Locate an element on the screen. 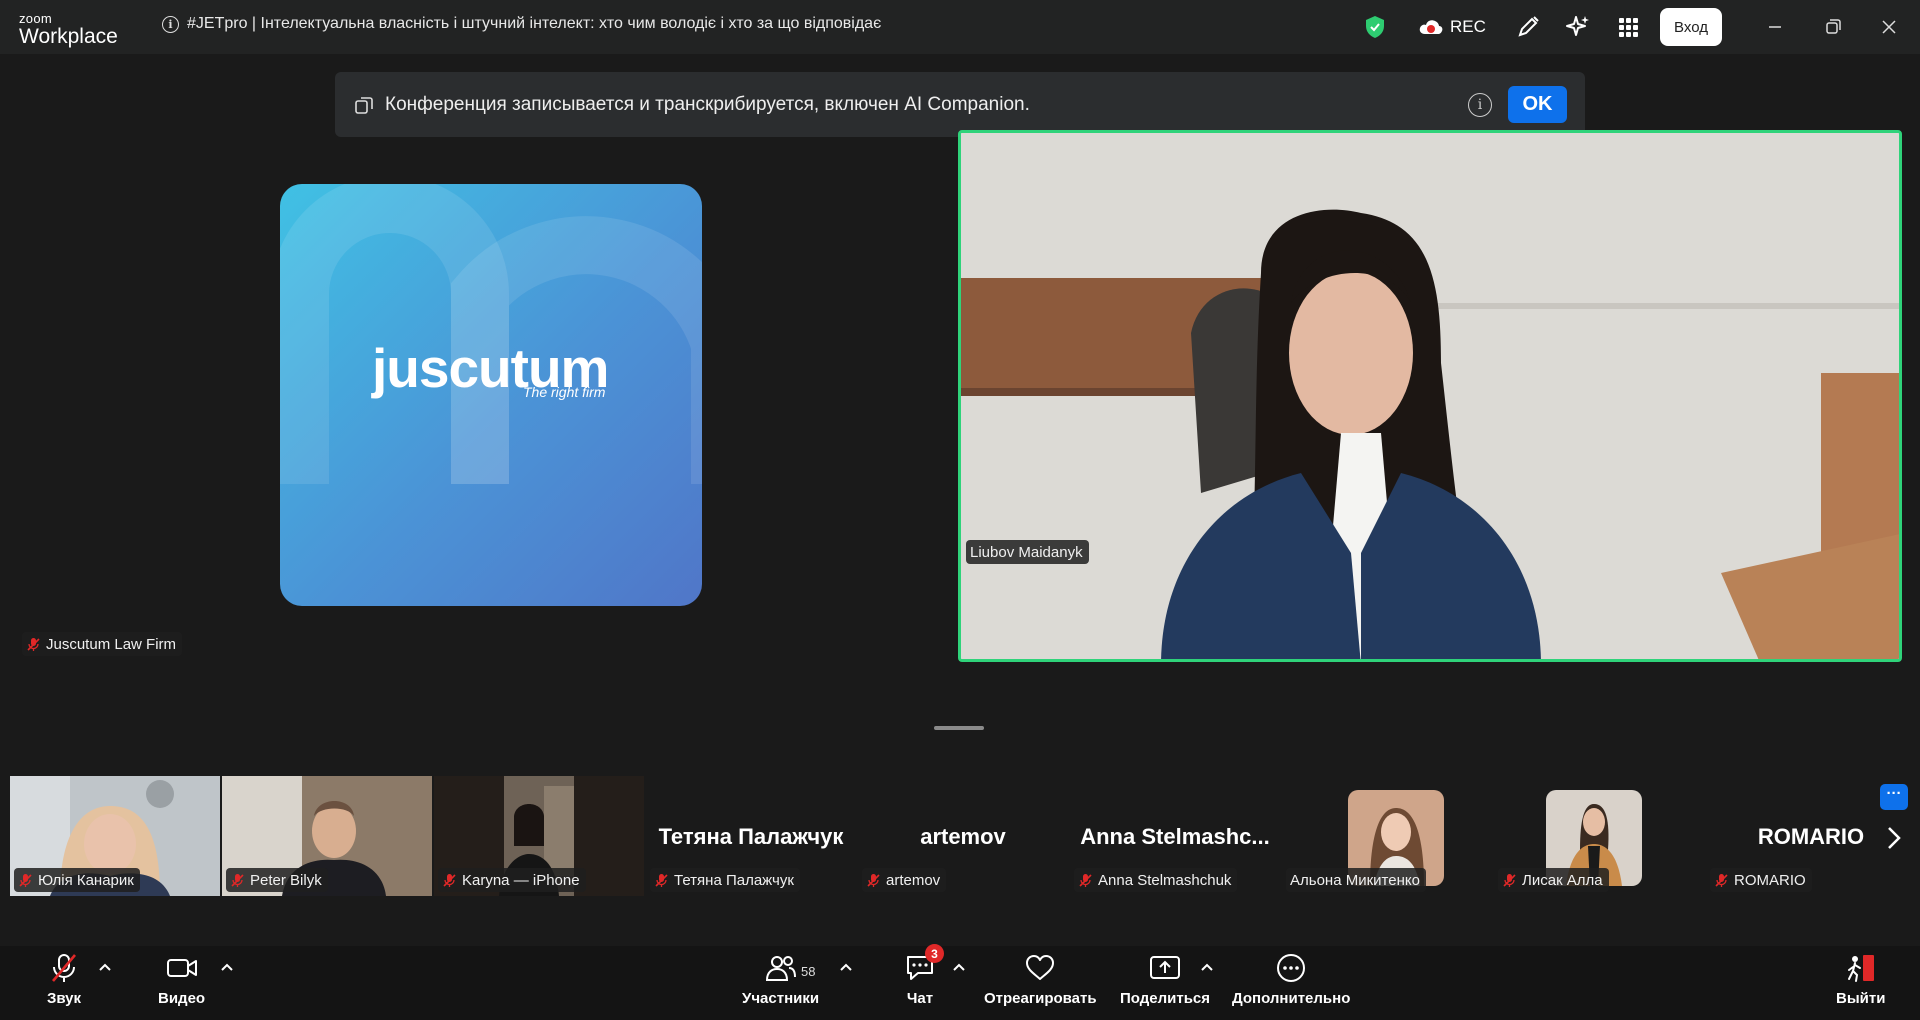  participant-name-tag: Тетяна Палажчук is located at coordinates (725, 880).